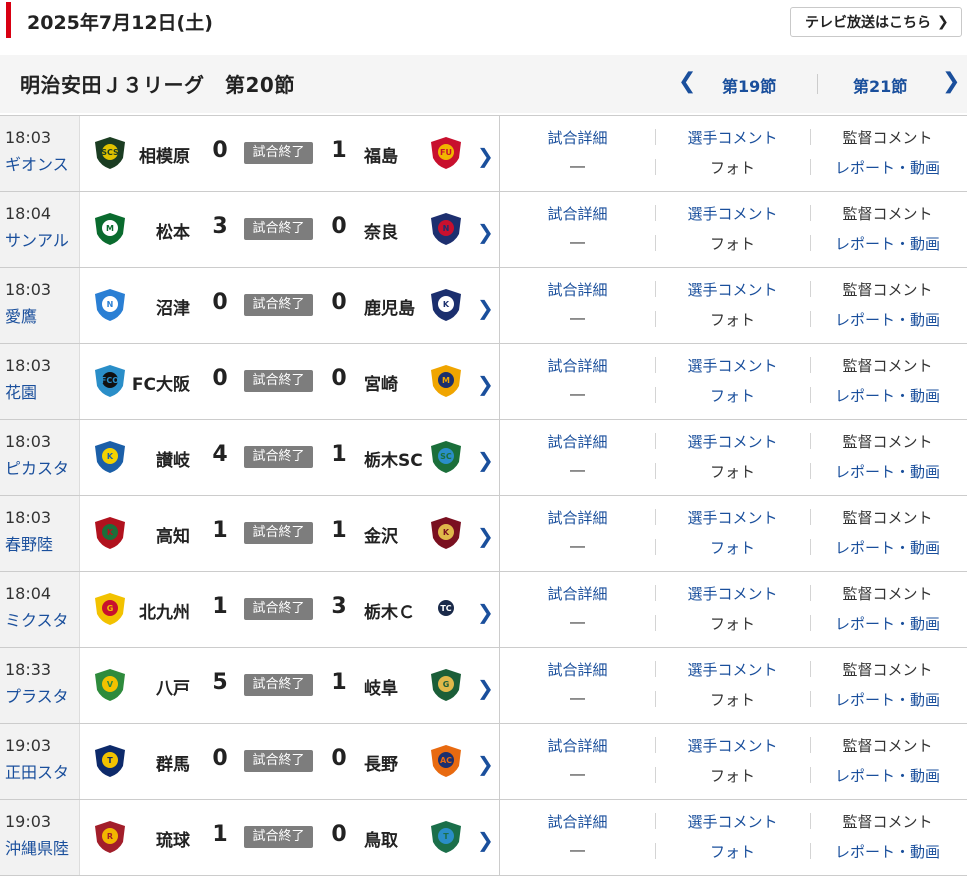 The height and width of the screenshot is (877, 967). I want to click on svg-text: T, so click(446, 836).